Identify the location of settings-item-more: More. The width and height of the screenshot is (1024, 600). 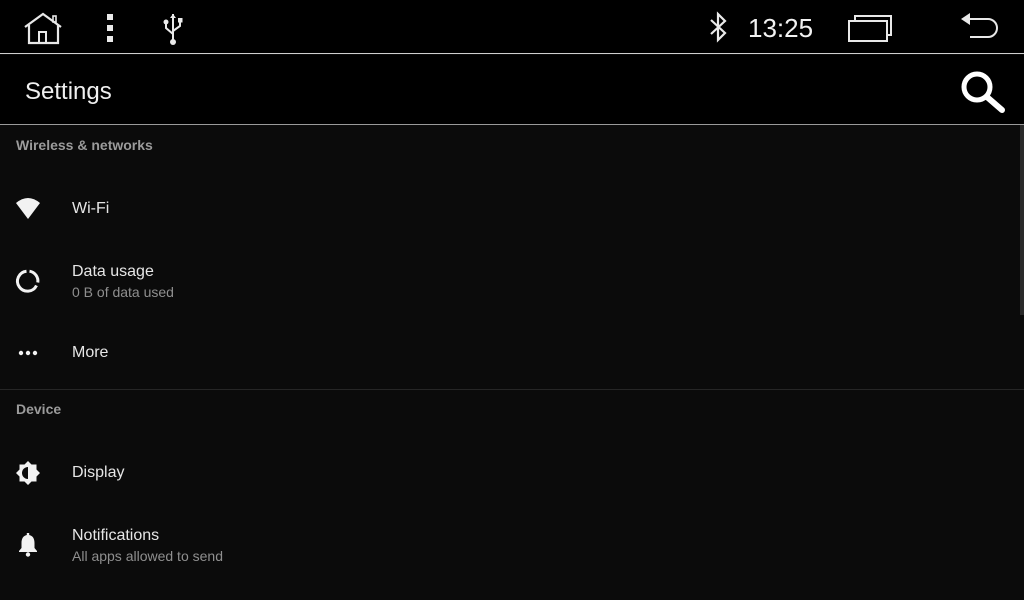
(512, 353).